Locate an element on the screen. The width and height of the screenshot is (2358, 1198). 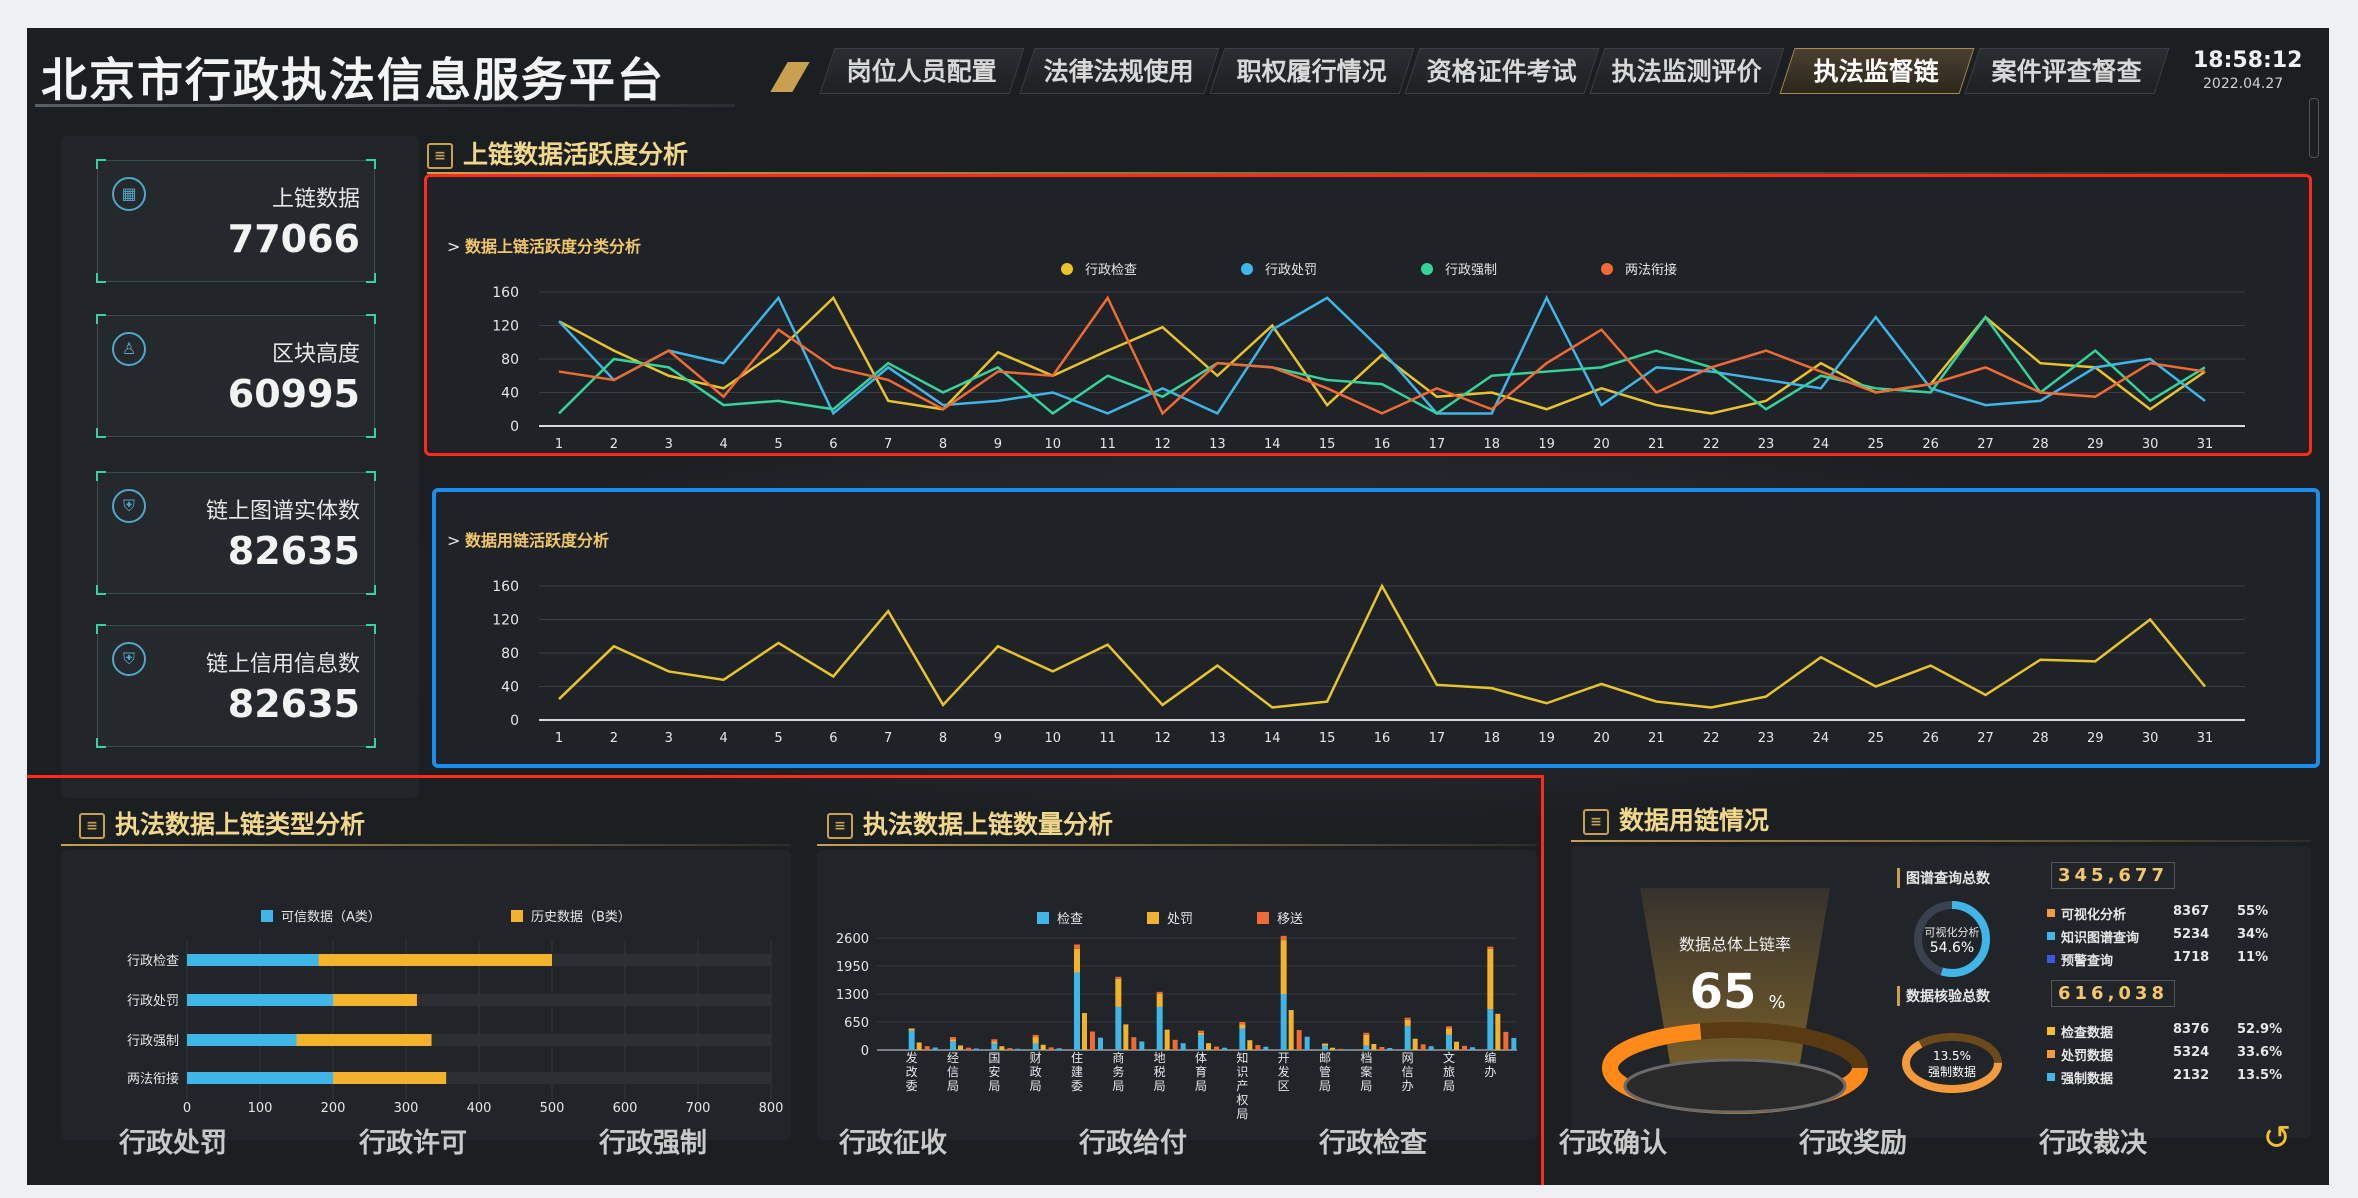
nav-tab: 案件评查督查 is located at coordinates (2067, 71).